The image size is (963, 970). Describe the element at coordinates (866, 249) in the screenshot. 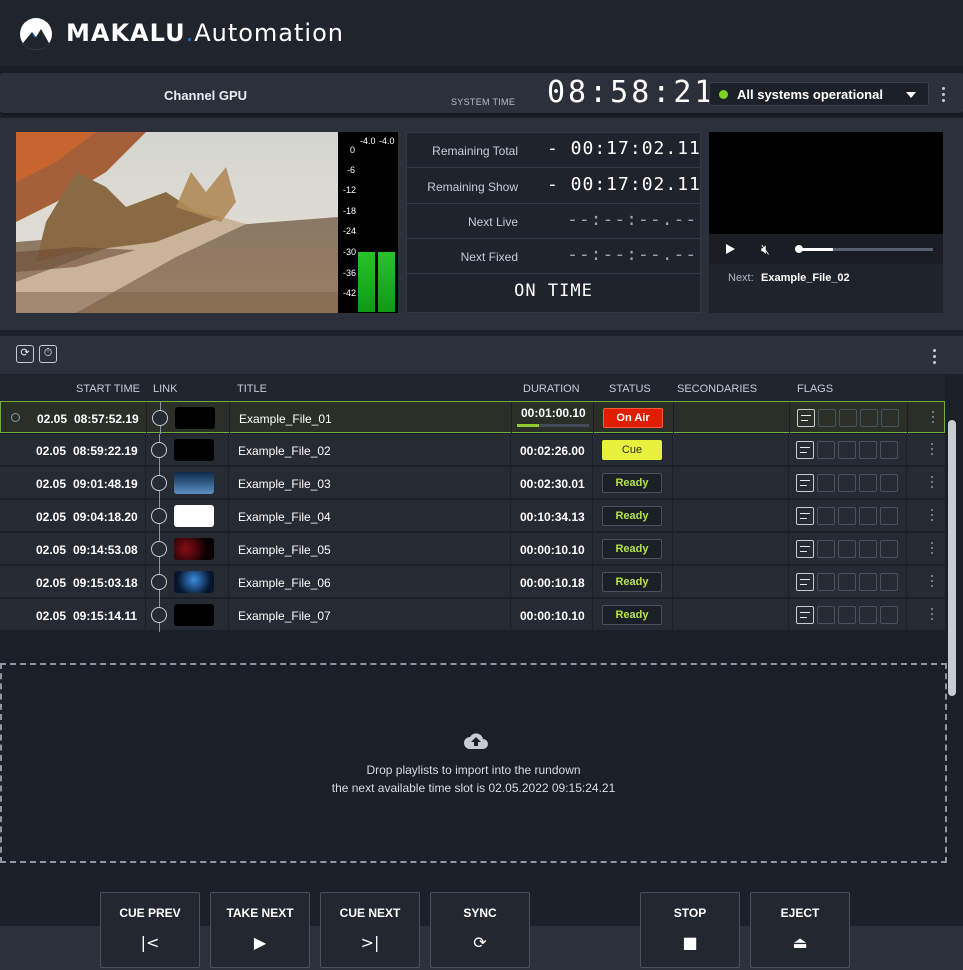

I see `seek-bar` at that location.